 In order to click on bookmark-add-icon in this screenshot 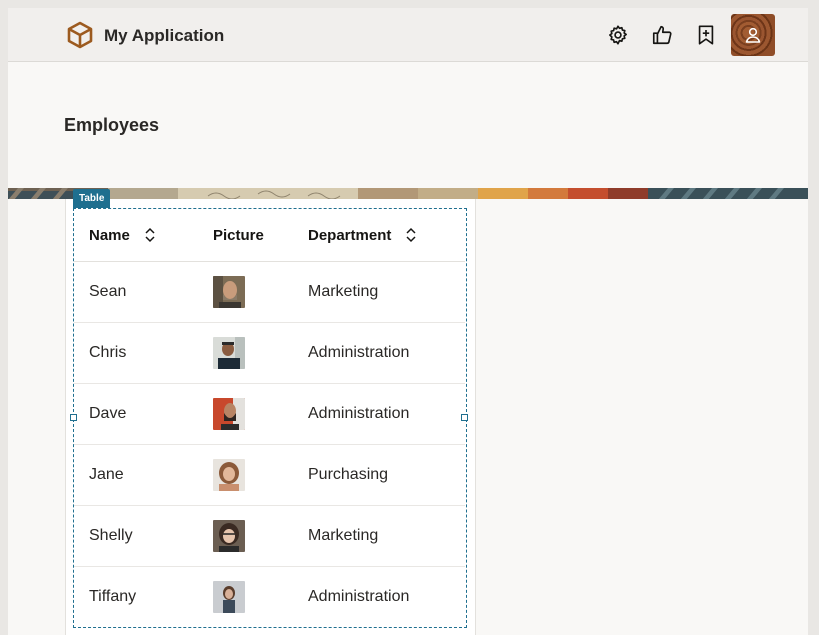, I will do `click(706, 35)`.